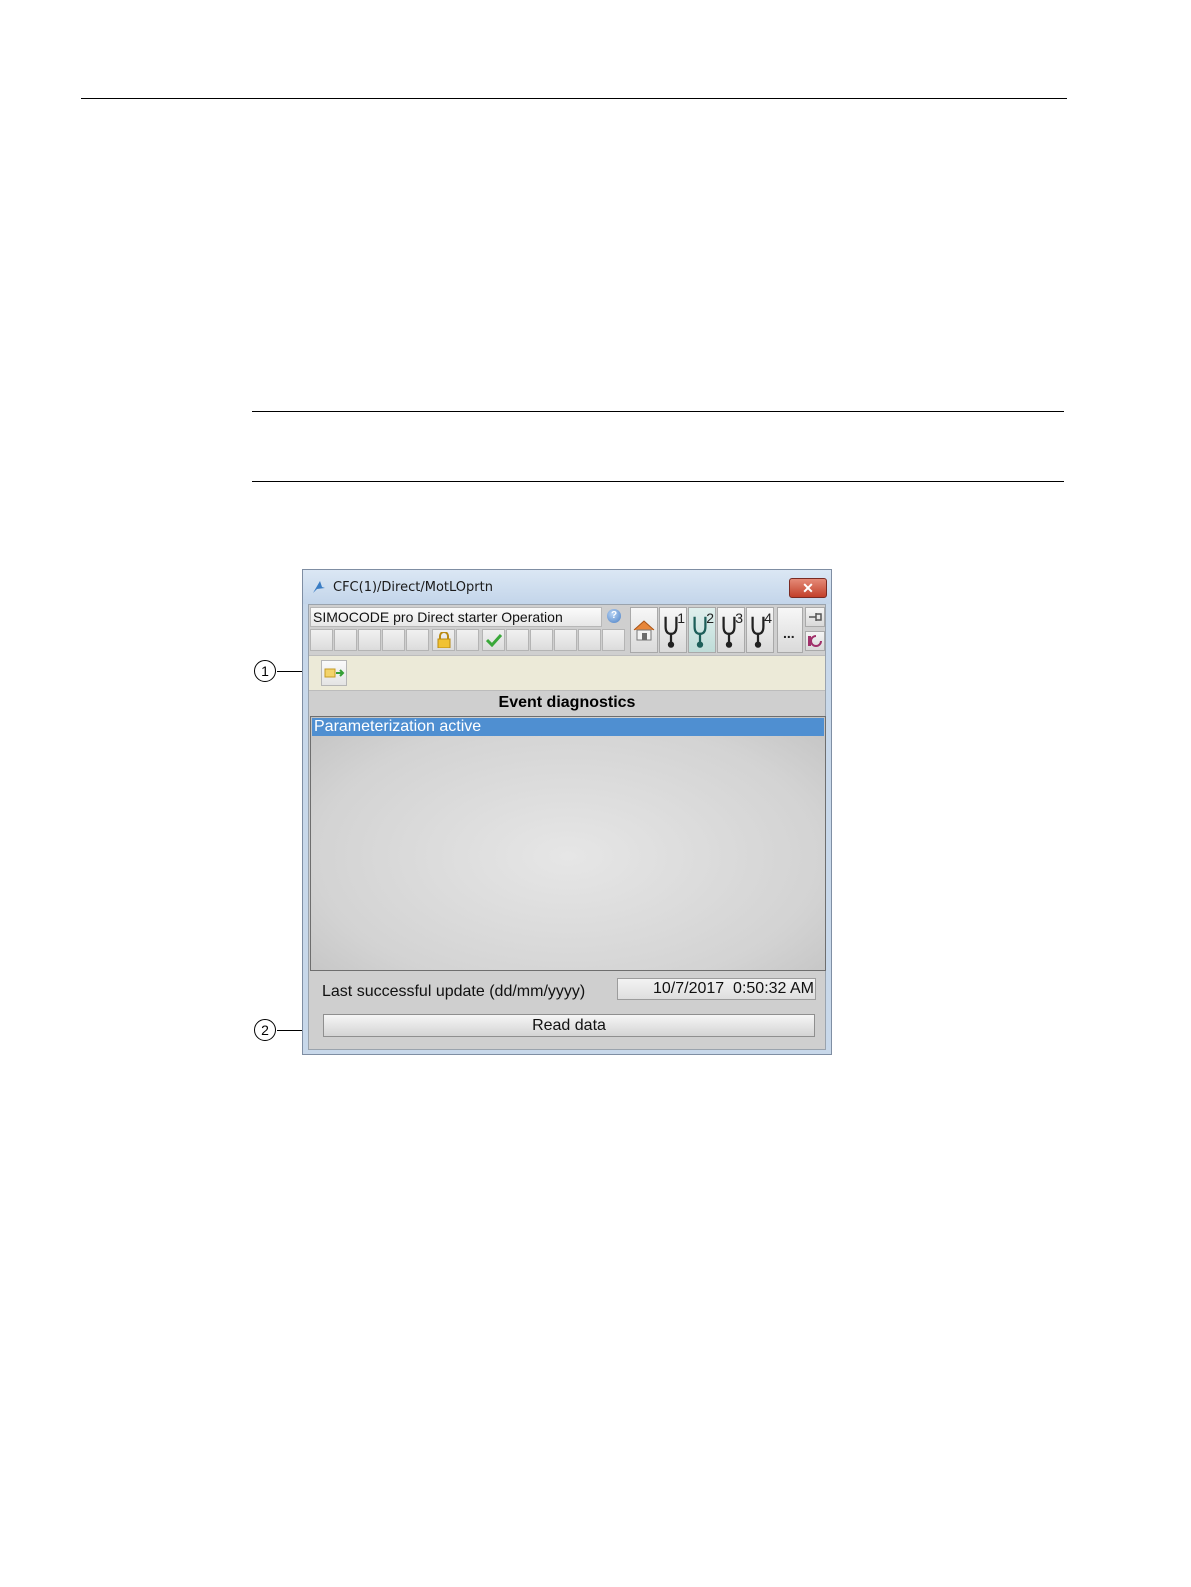 Image resolution: width=1191 pixels, height=1587 pixels. I want to click on home-icon, so click(644, 630).